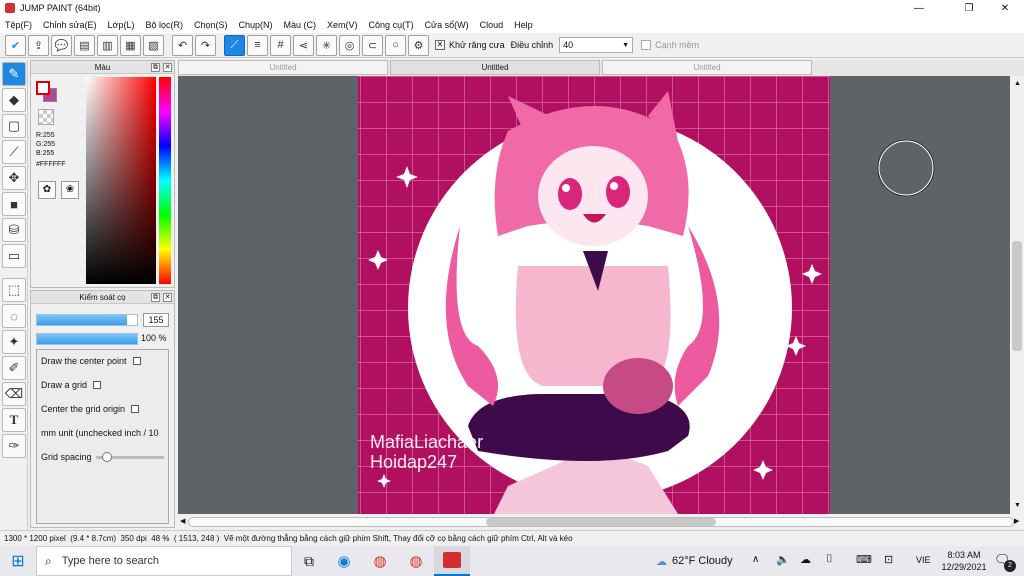  I want to click on jump-paint-taskbar-icon, so click(452, 561).